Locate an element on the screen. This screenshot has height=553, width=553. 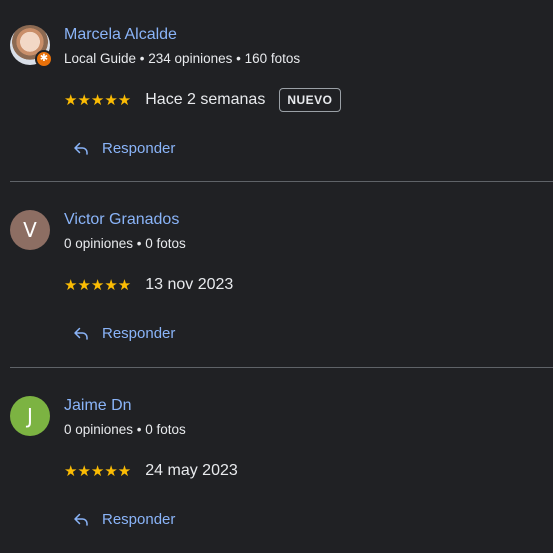
reviewer-name: Marcela Alcalde is located at coordinates (120, 35).